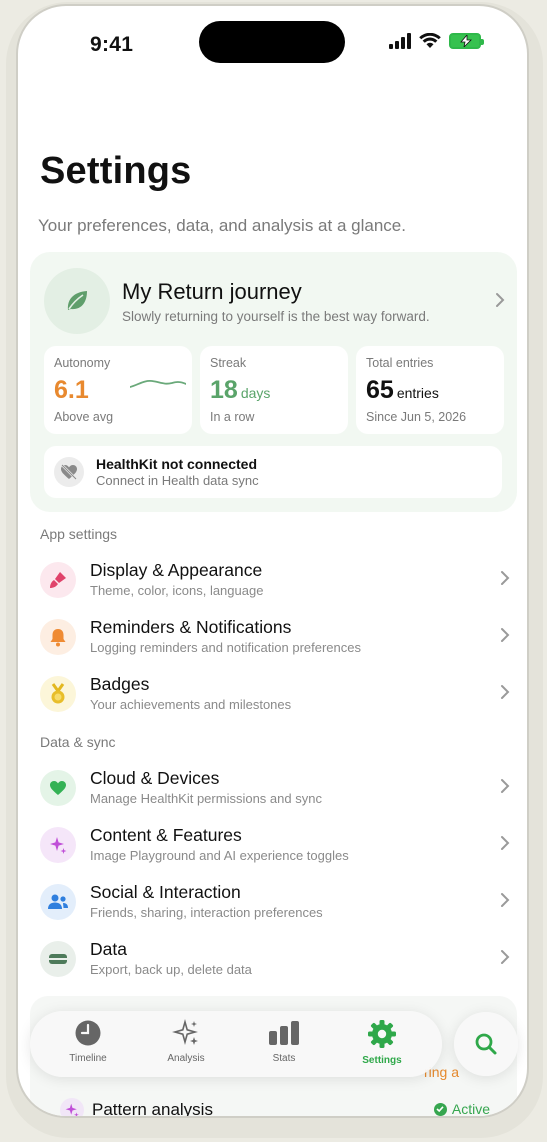 The width and height of the screenshot is (547, 1142). Describe the element at coordinates (88, 1058) in the screenshot. I see `tab-label: Timeline` at that location.